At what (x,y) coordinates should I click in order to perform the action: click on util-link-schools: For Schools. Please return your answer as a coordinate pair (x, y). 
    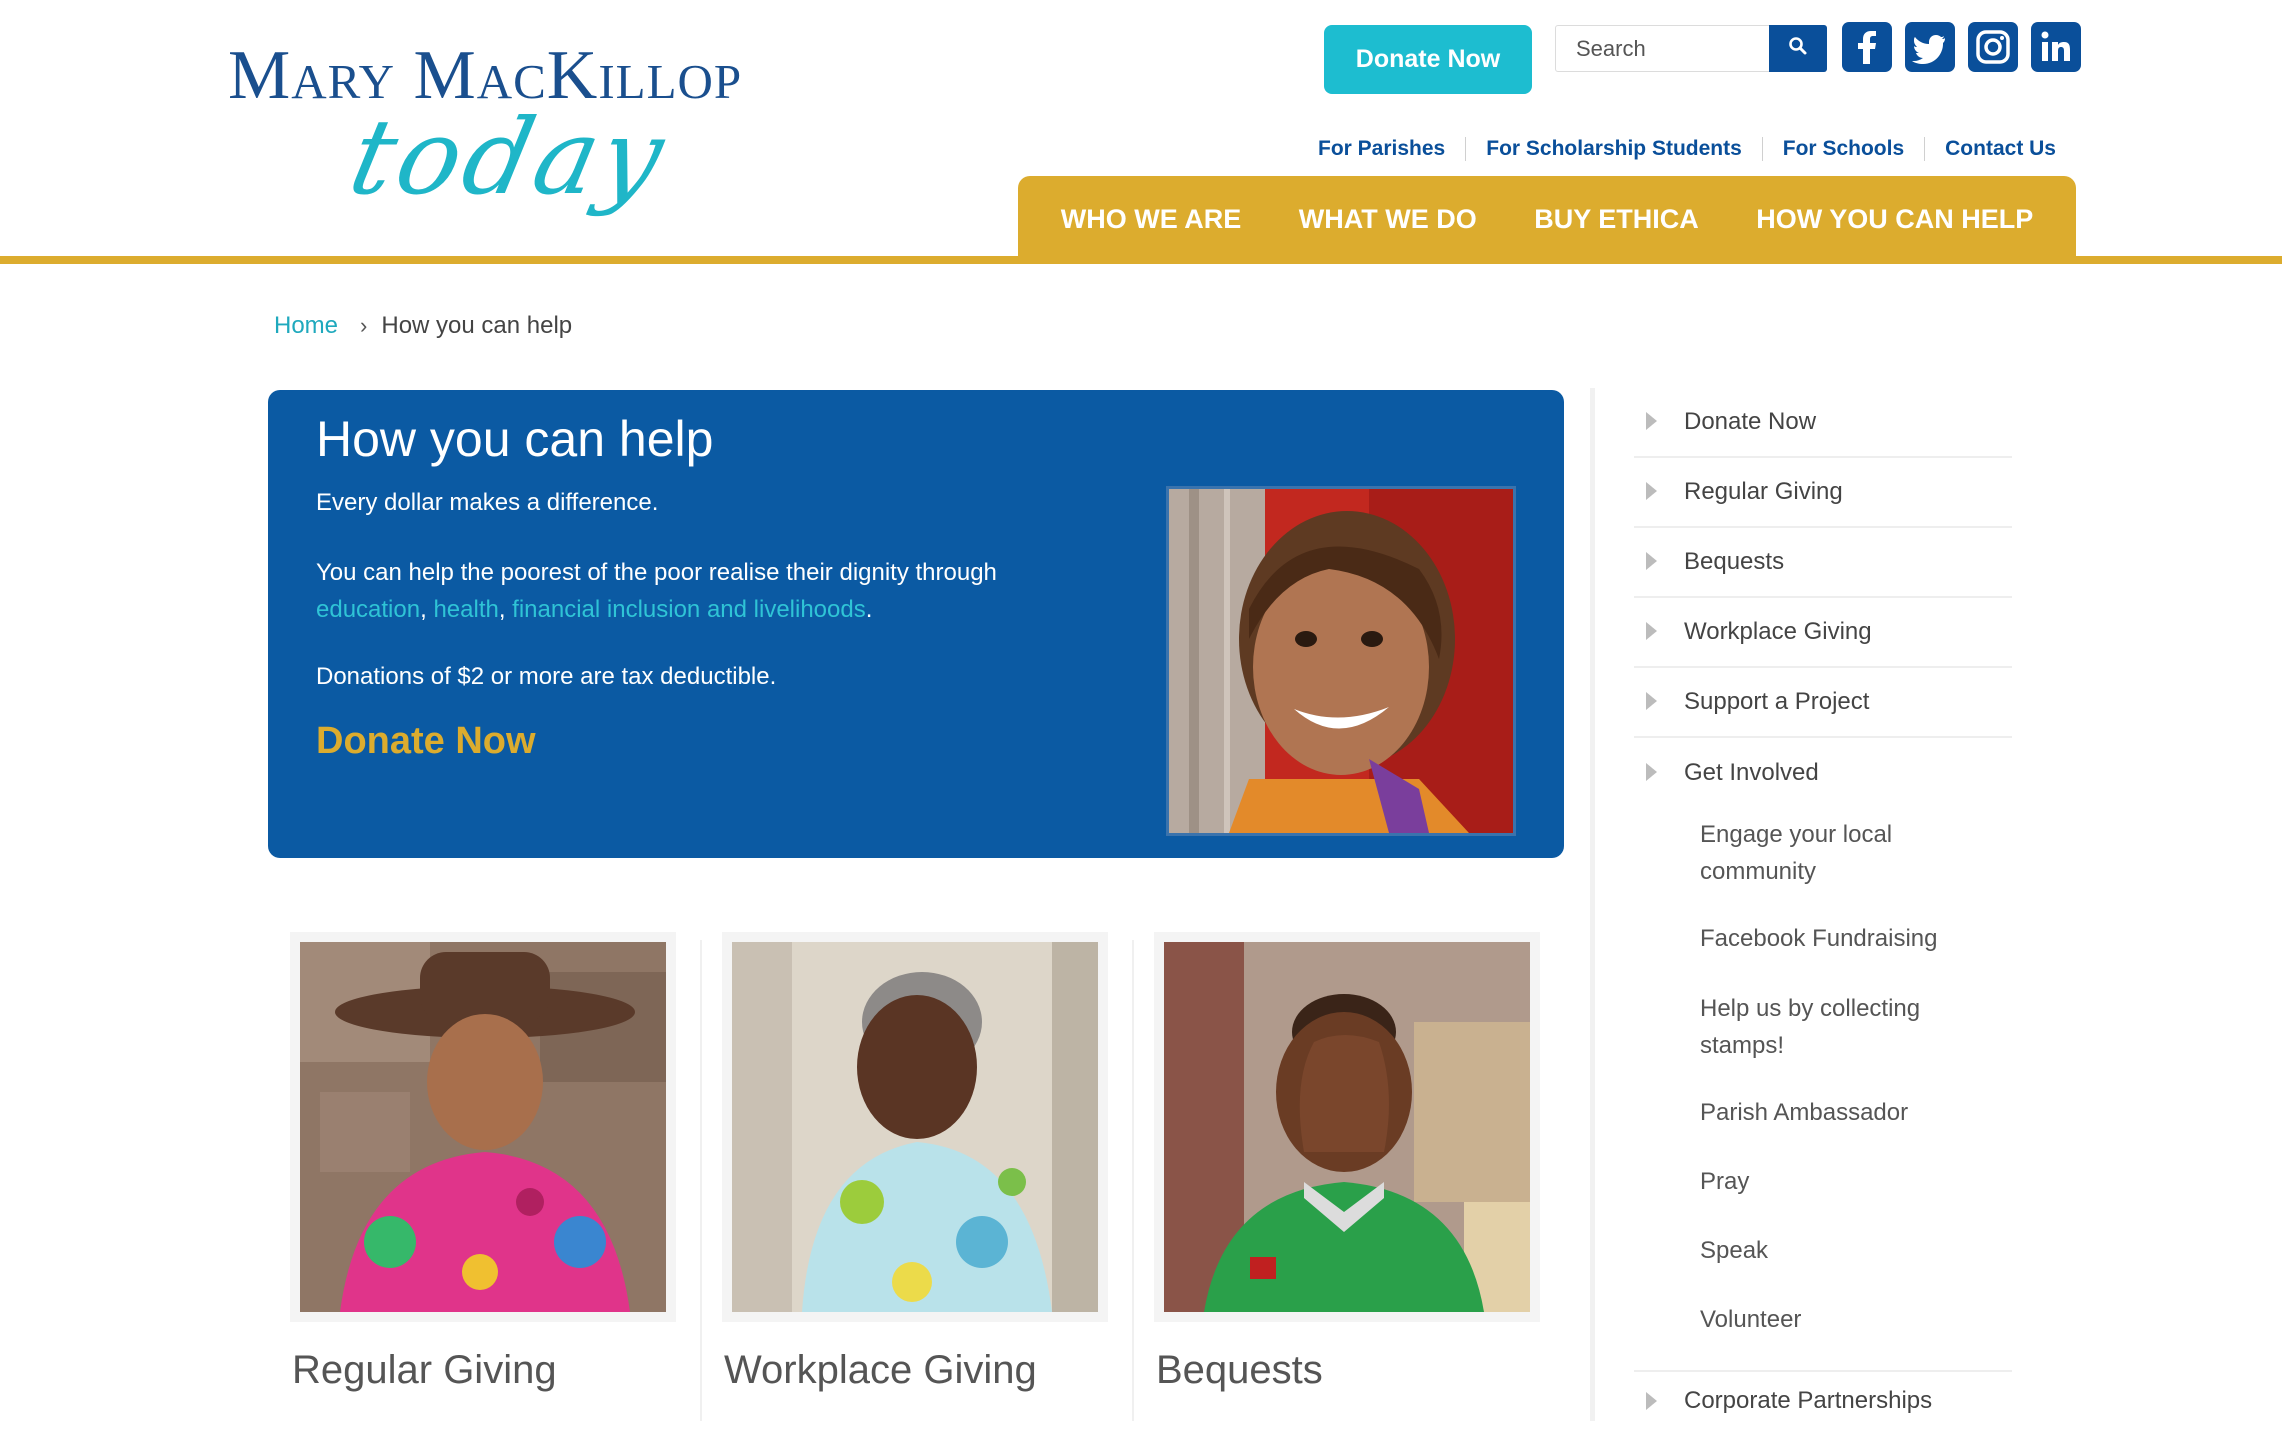
    Looking at the image, I should click on (1842, 149).